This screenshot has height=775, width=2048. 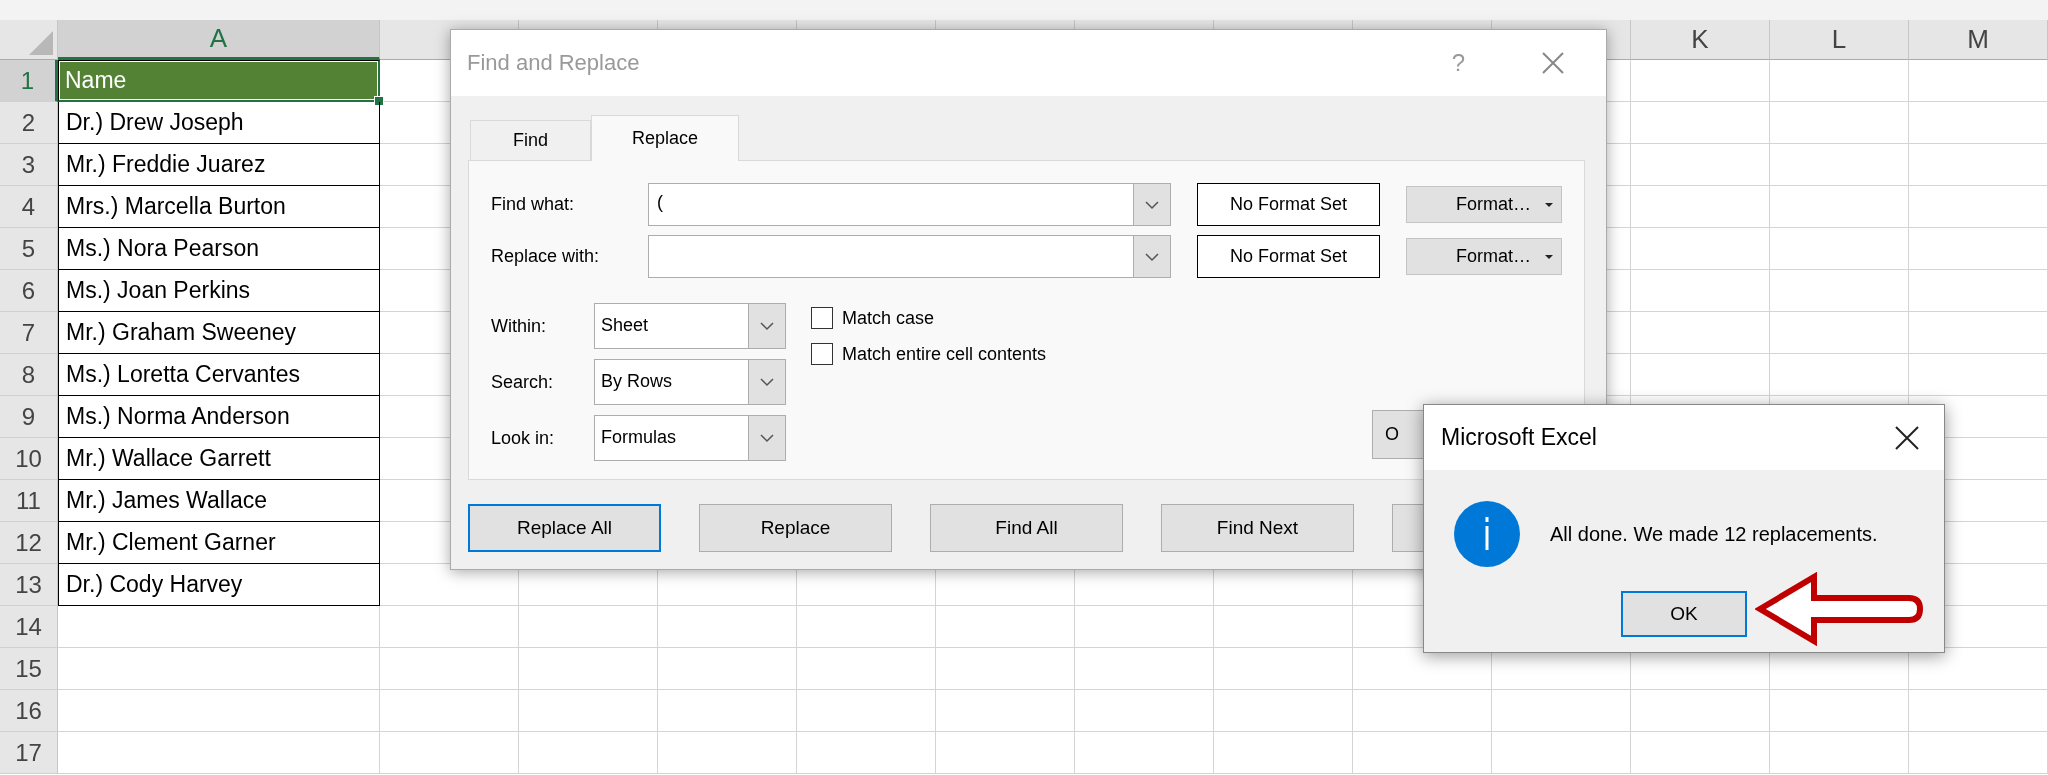 I want to click on table-cell: Mr.) James Wallace, so click(x=219, y=501).